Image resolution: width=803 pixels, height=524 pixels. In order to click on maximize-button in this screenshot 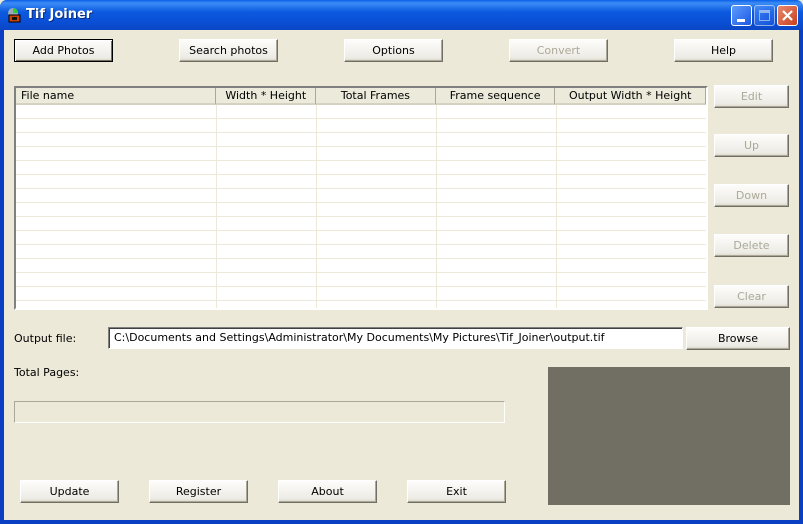, I will do `click(764, 15)`.